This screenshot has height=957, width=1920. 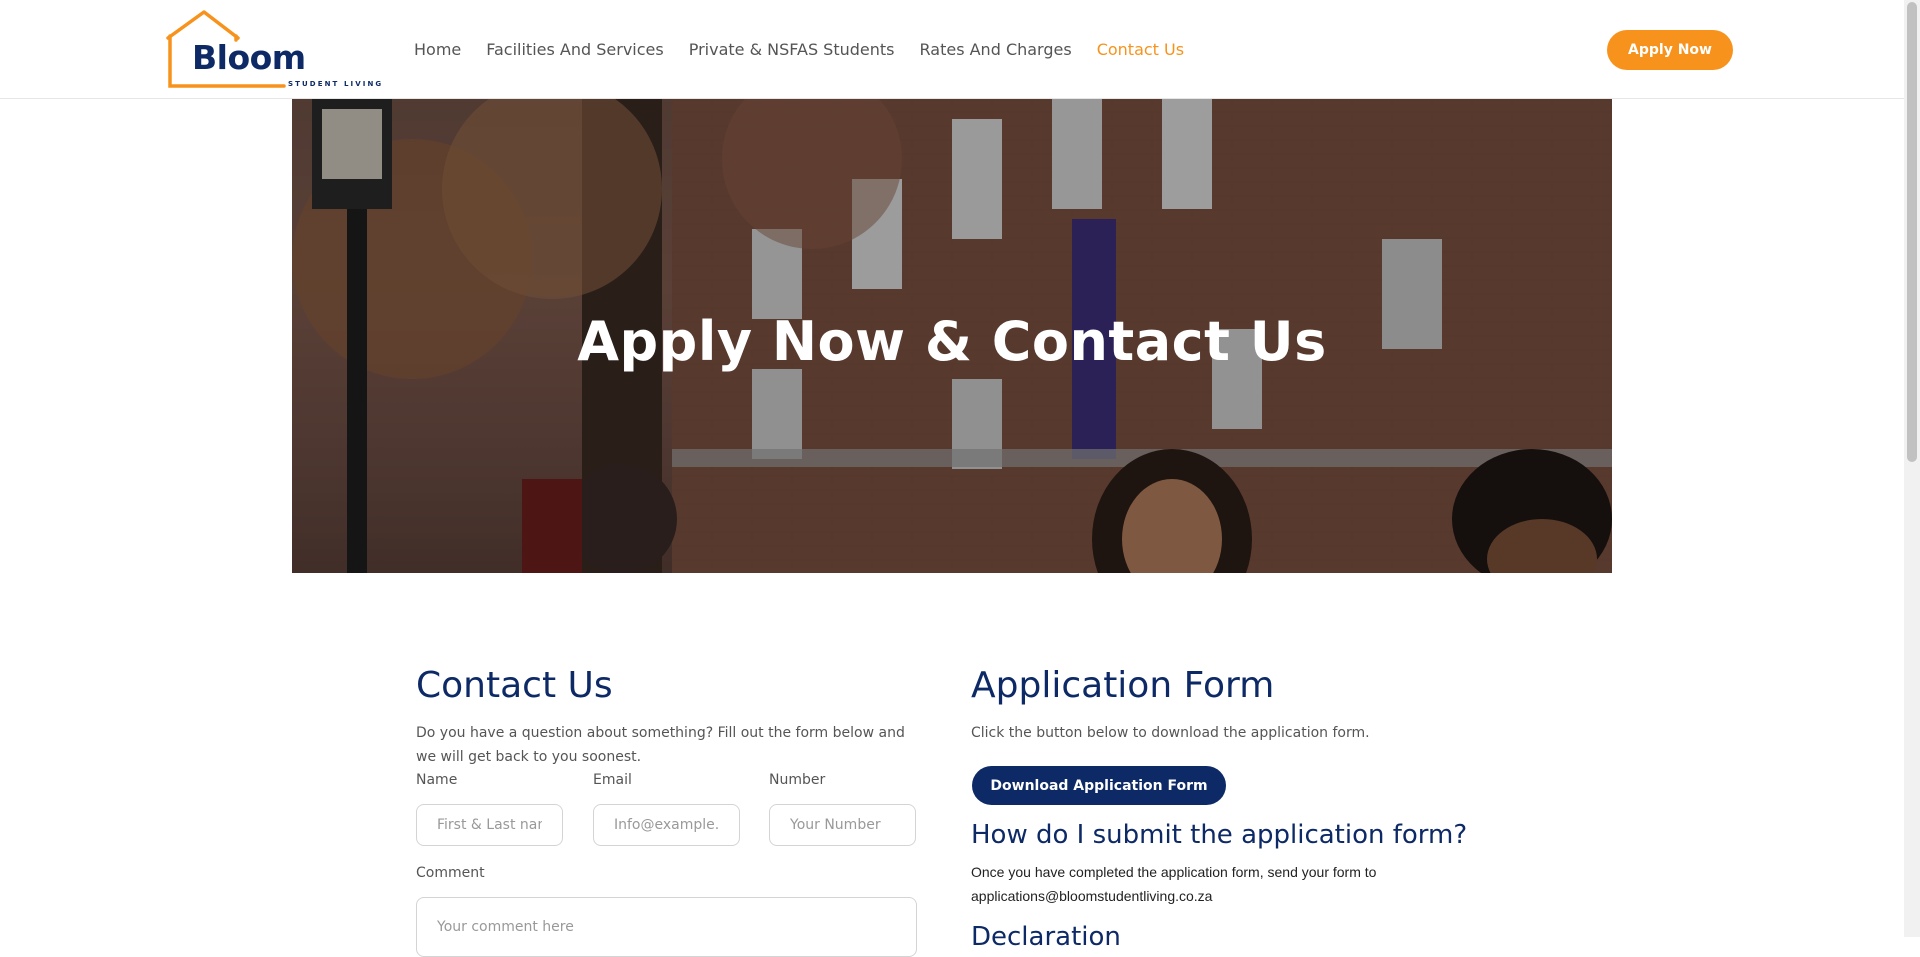 What do you see at coordinates (336, 84) in the screenshot?
I see `logo-tagline: STUDENT LIVING` at bounding box center [336, 84].